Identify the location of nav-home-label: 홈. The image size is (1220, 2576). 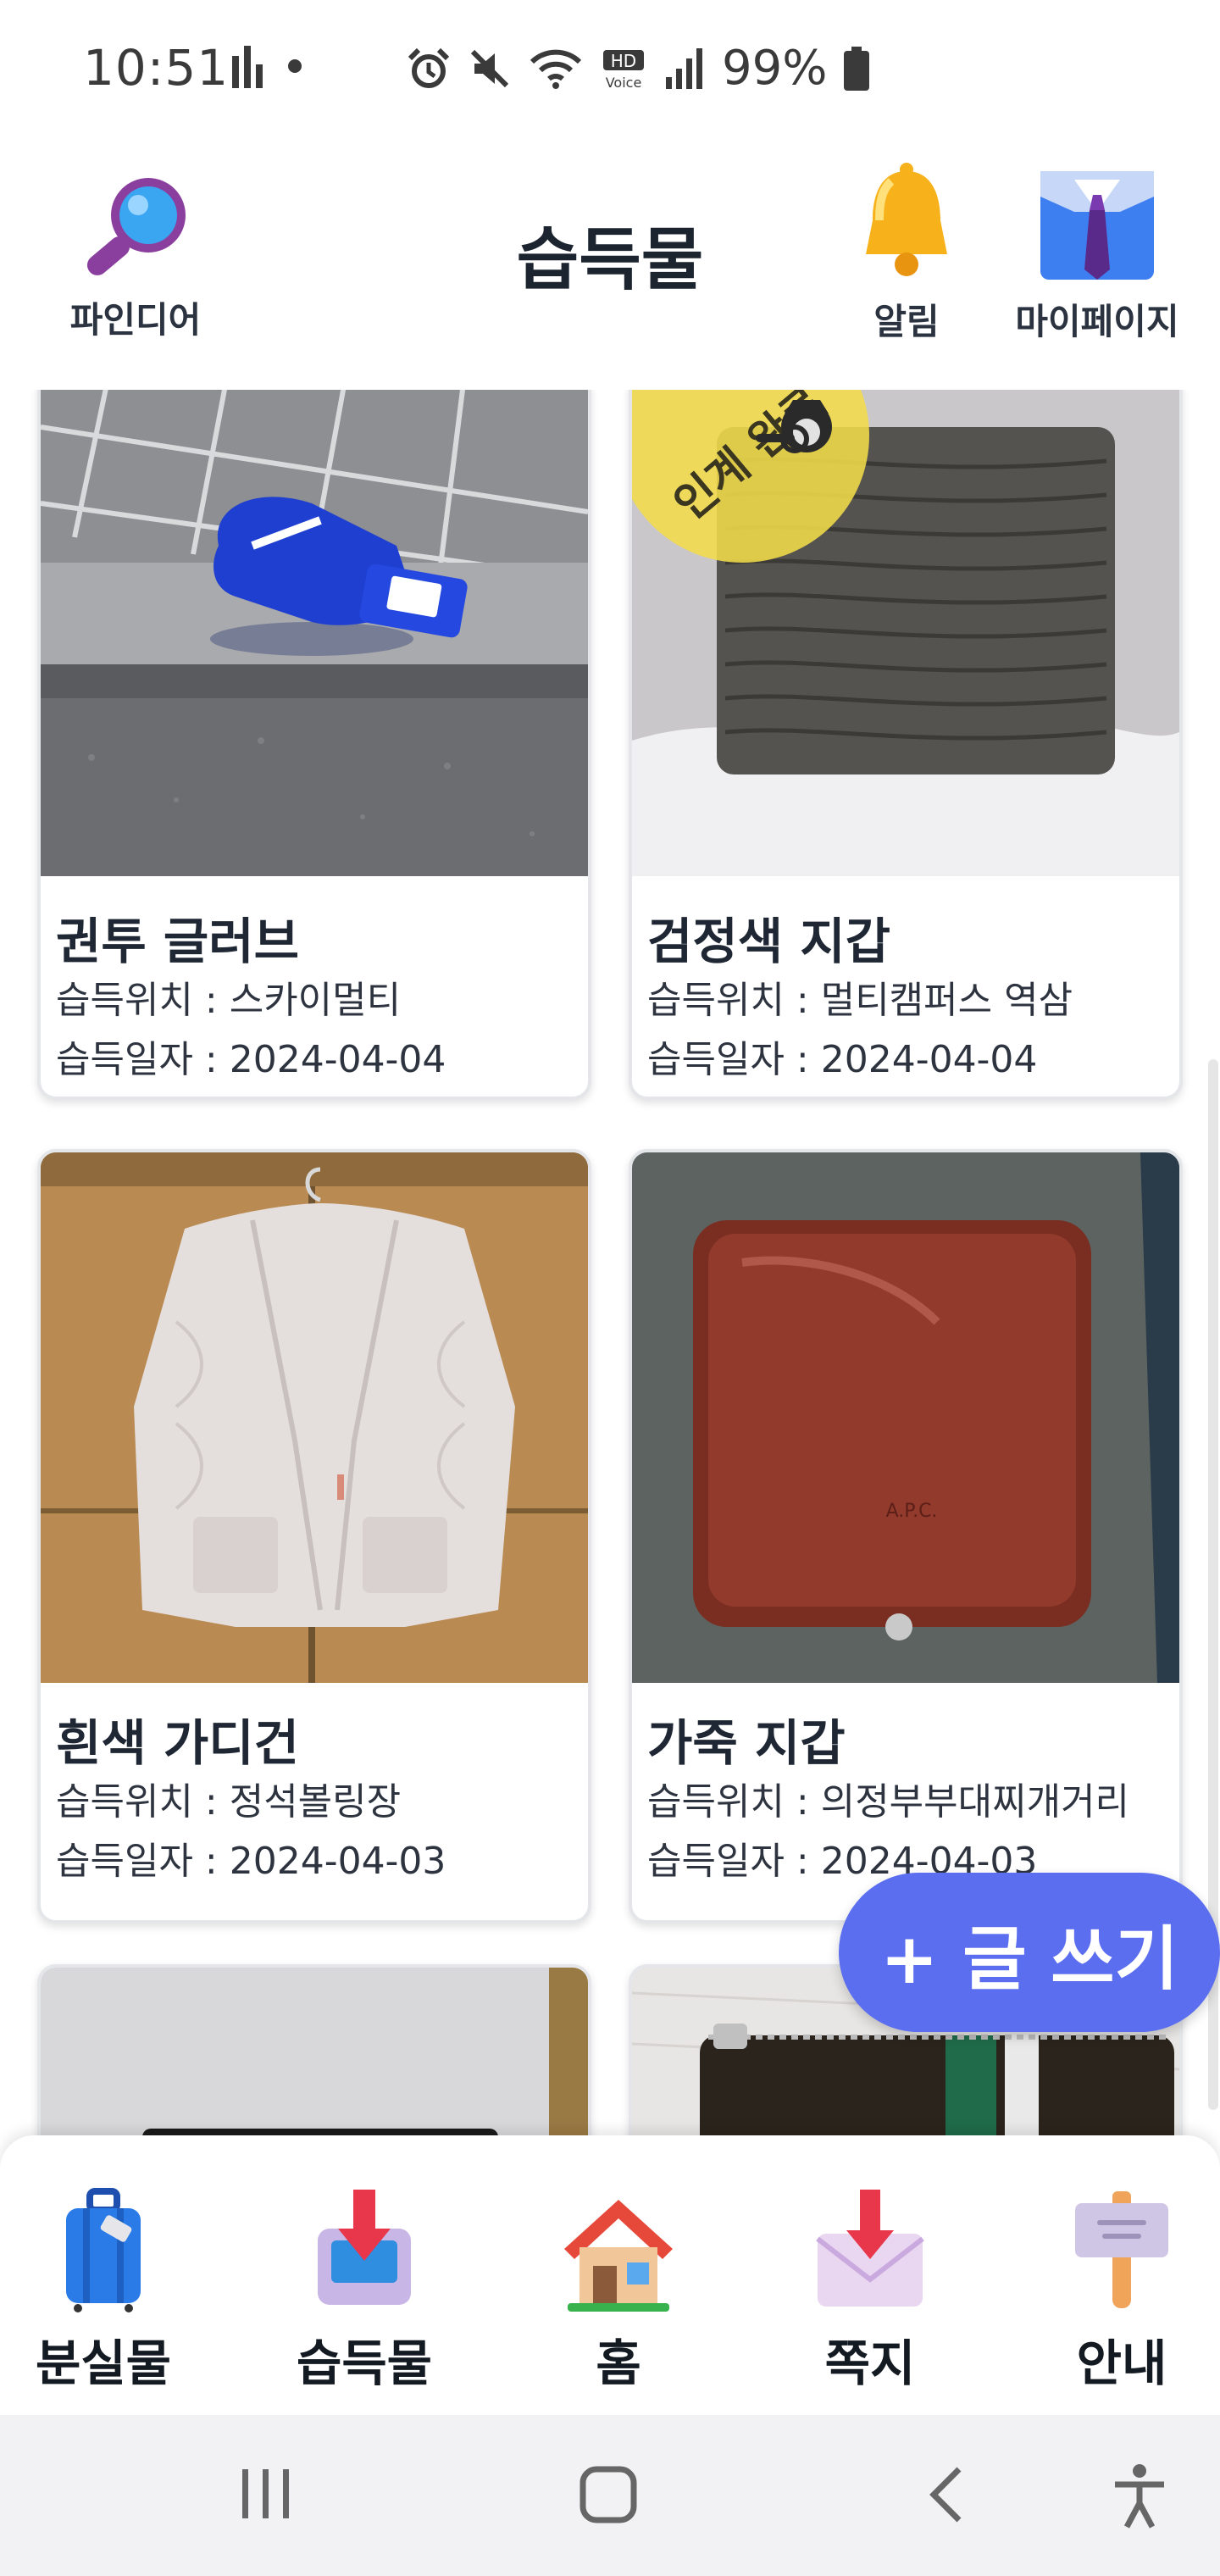
(618, 2363).